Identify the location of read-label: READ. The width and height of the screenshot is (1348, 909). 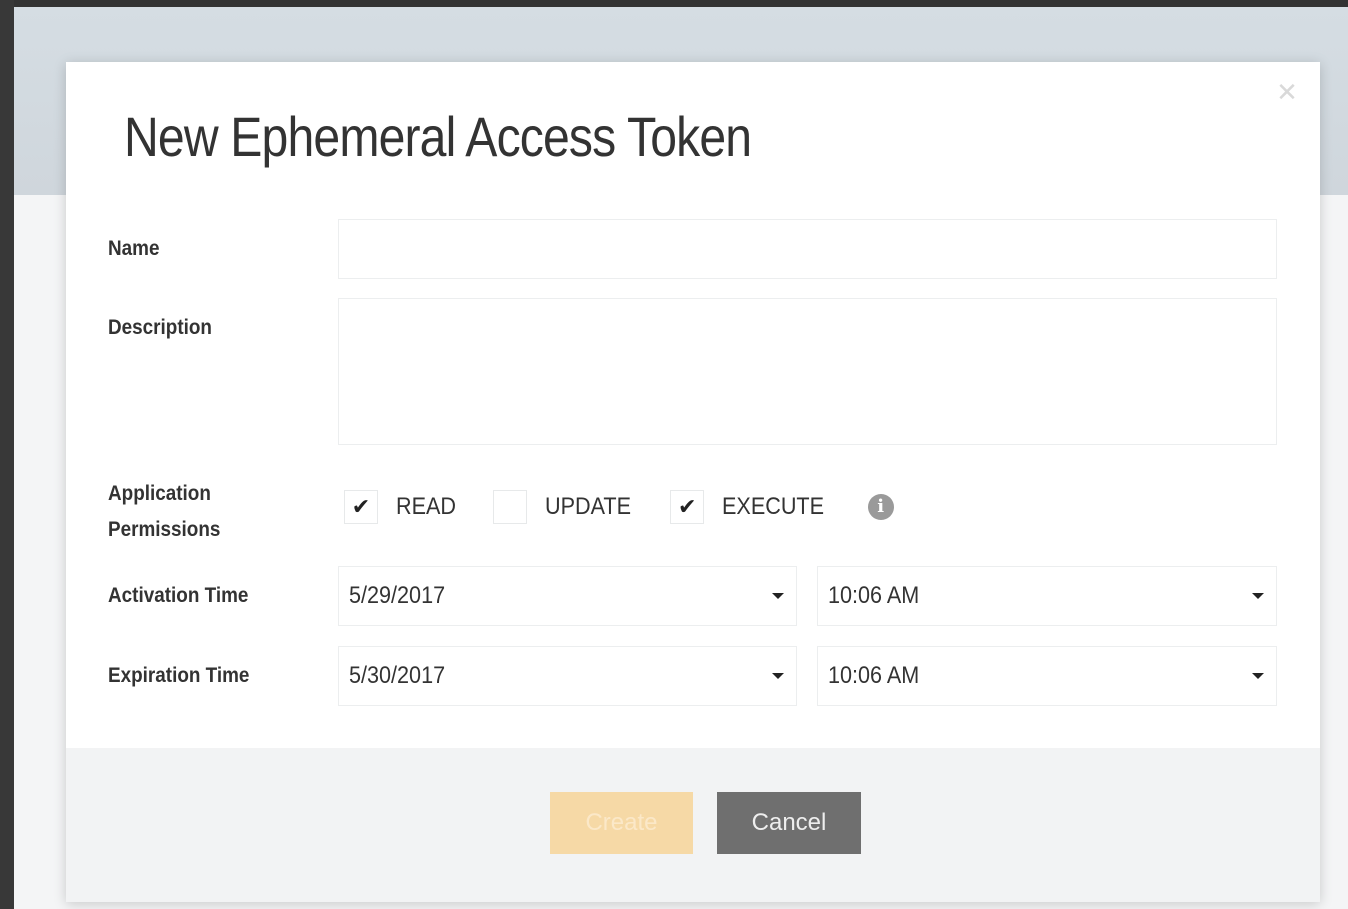
(426, 506).